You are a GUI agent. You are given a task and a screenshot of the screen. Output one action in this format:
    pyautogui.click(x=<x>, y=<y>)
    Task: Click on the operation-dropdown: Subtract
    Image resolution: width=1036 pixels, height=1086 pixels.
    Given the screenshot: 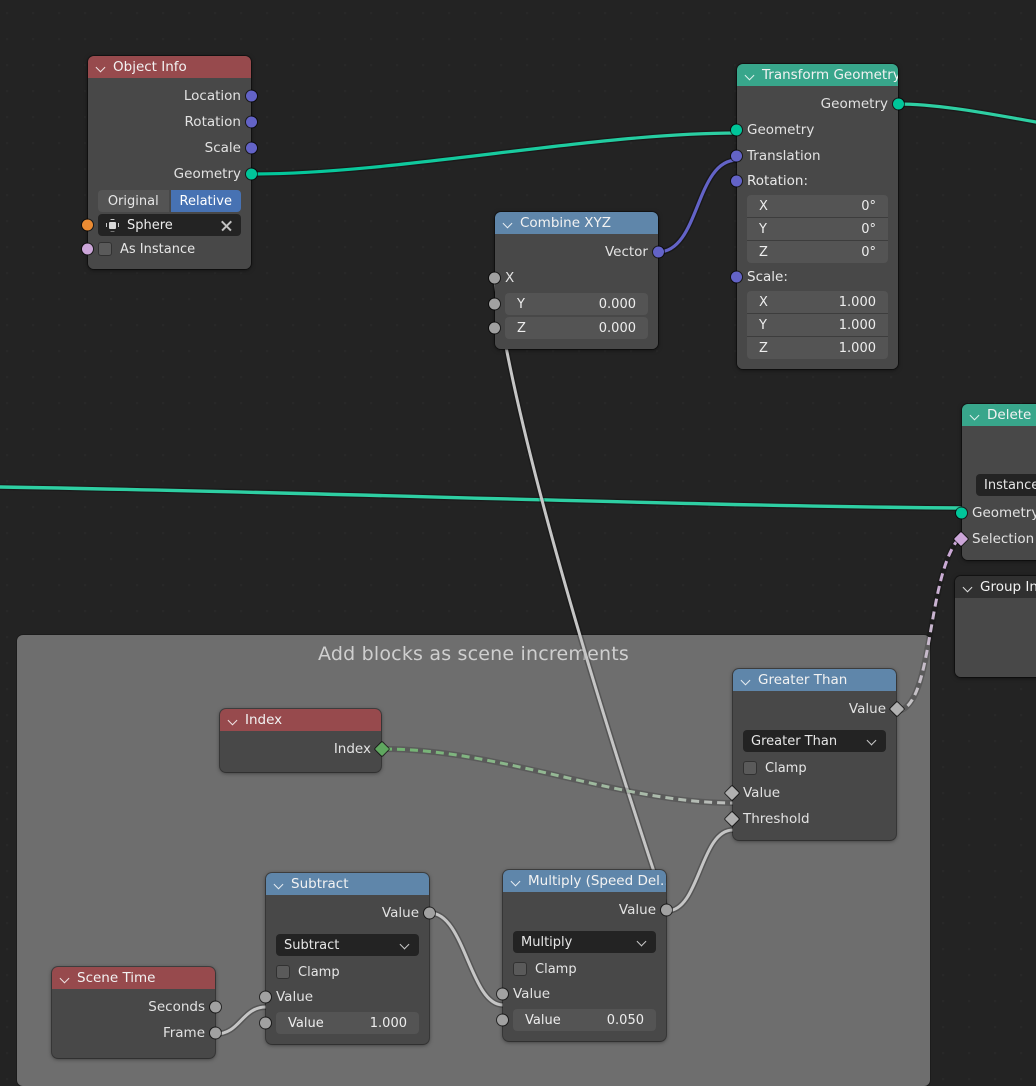 What is the action you would take?
    pyautogui.click(x=347, y=945)
    